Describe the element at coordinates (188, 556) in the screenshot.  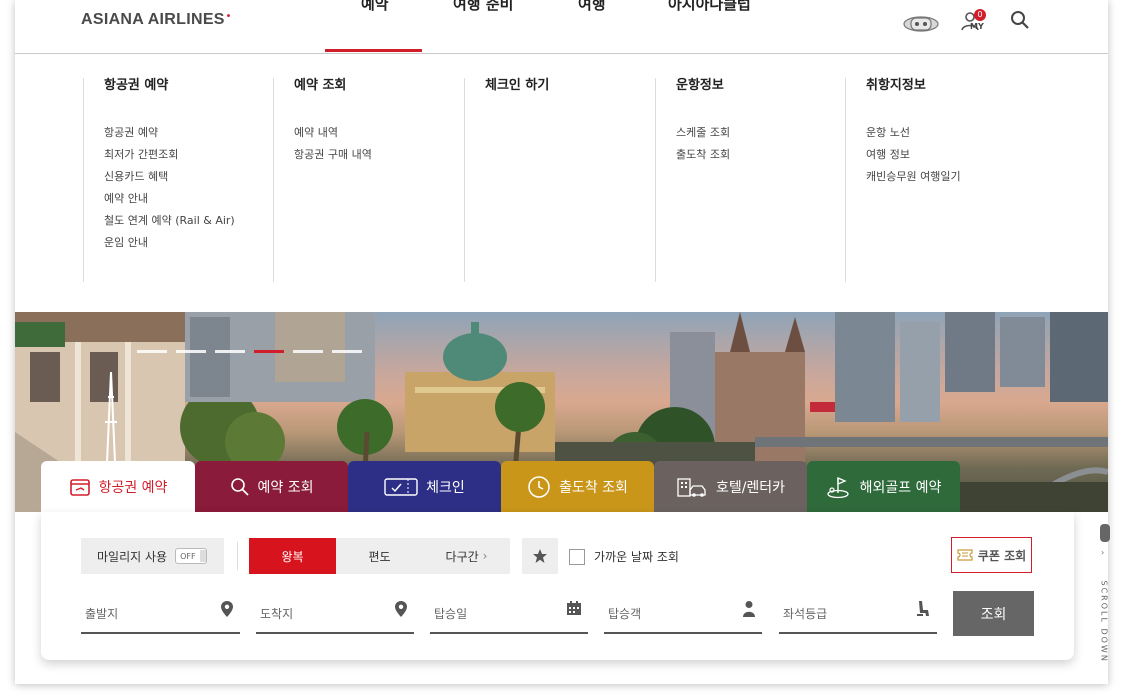
I see `toggle-state: OFF` at that location.